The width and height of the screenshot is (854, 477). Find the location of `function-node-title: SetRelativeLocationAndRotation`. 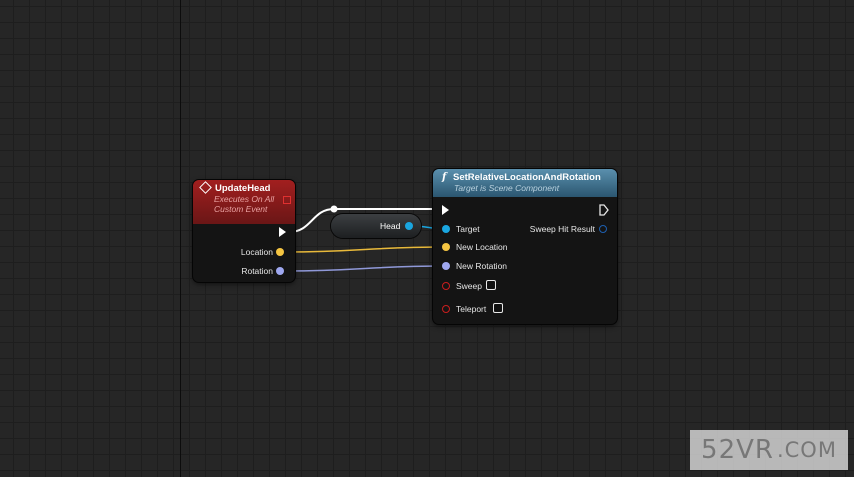

function-node-title: SetRelativeLocationAndRotation is located at coordinates (527, 177).